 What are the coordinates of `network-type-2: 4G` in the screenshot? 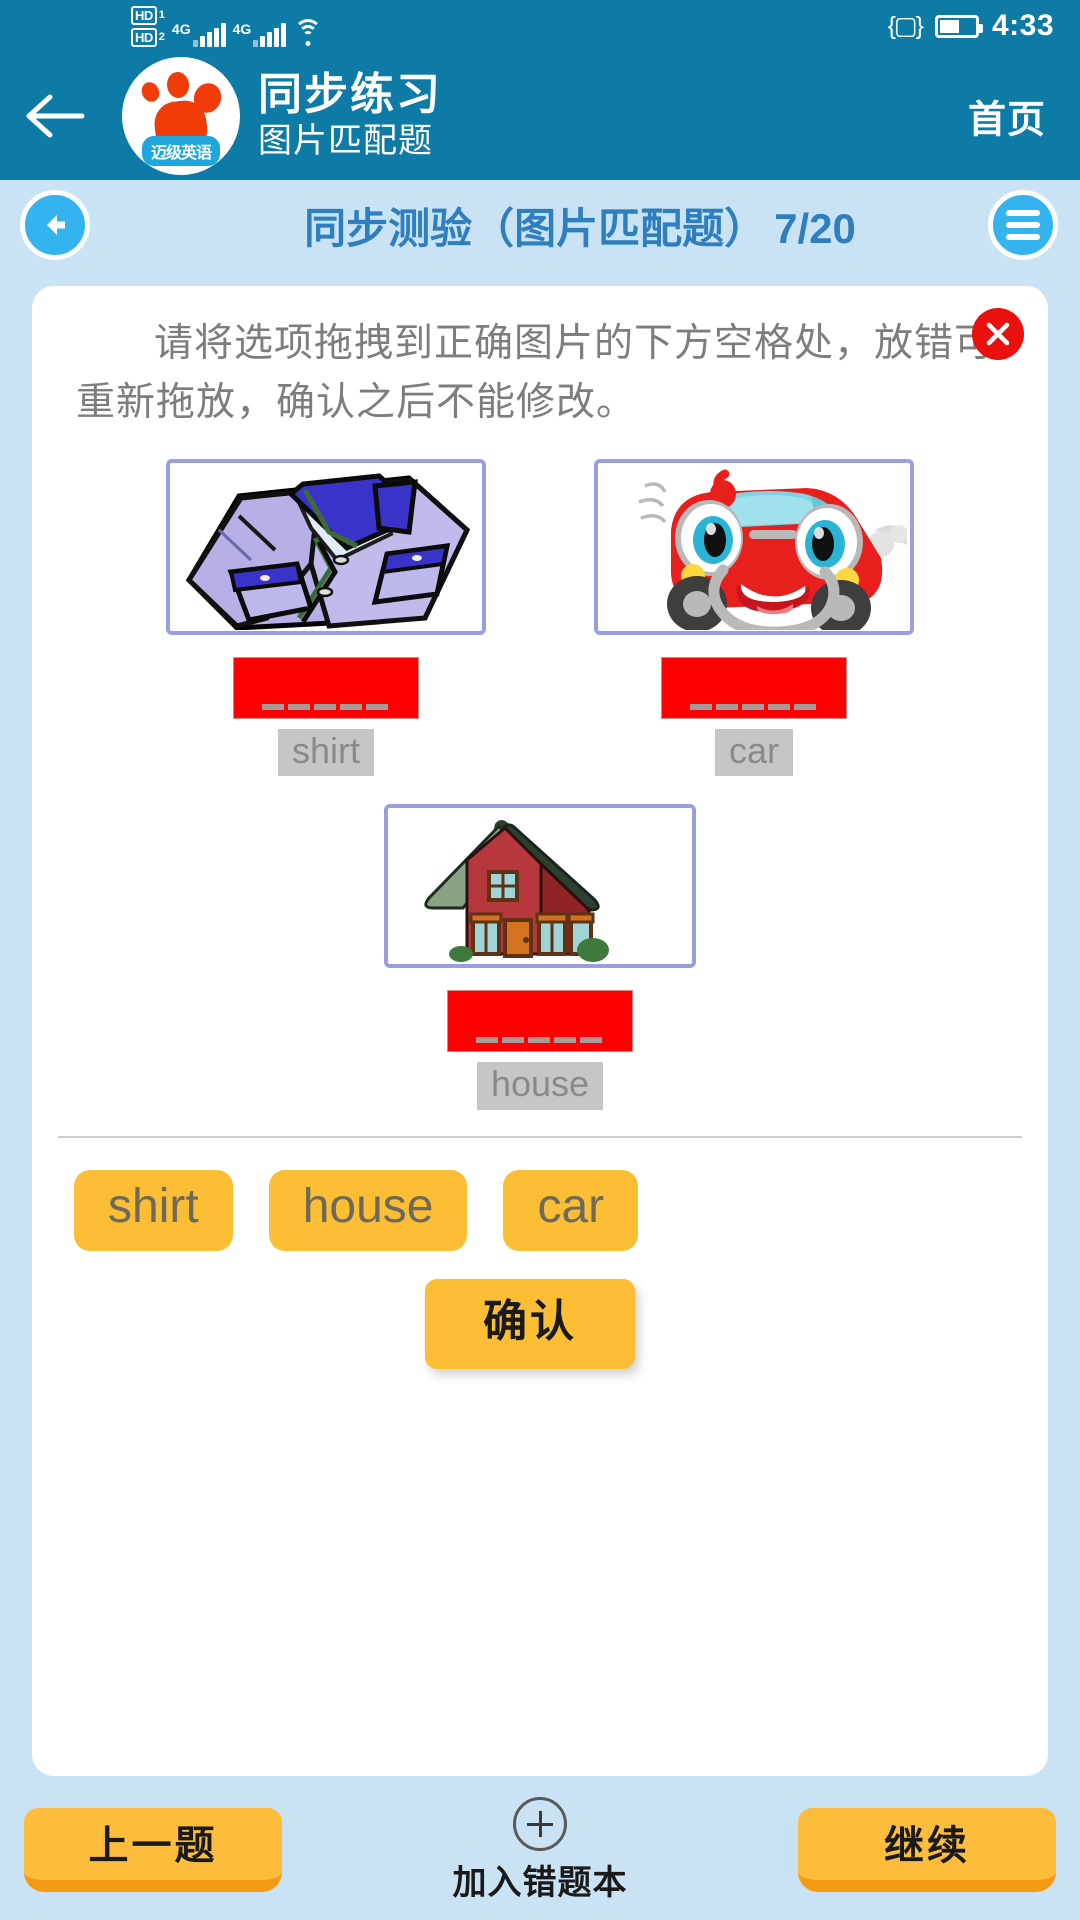 It's located at (242, 28).